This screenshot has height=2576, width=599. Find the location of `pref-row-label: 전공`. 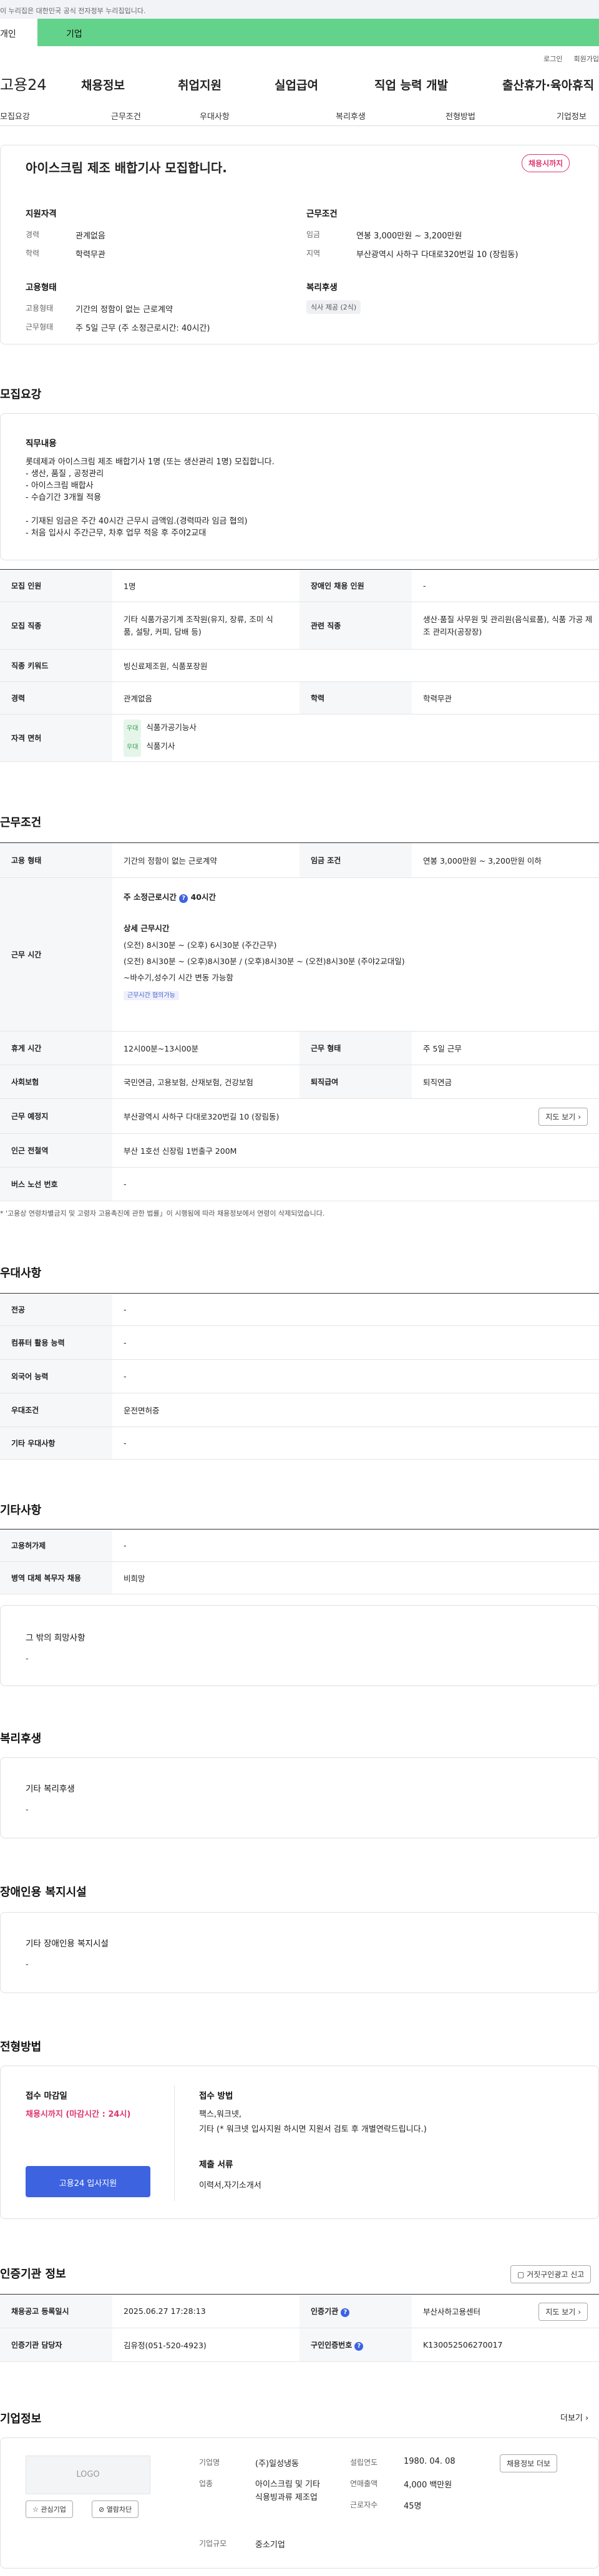

pref-row-label: 전공 is located at coordinates (56, 1309).